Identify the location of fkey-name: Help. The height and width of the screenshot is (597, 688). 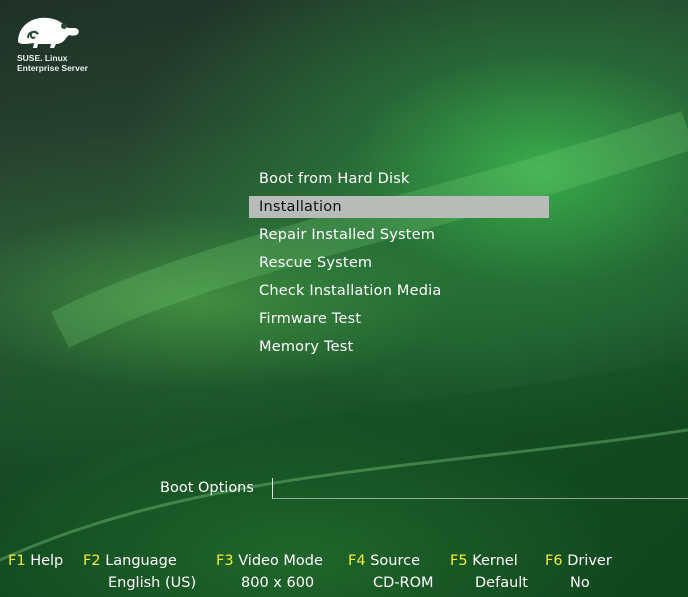
(47, 561).